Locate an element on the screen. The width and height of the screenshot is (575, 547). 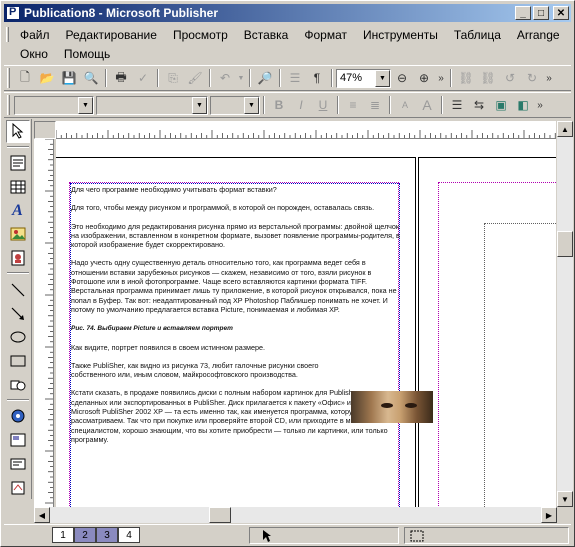
justify-icon: ≣ is located at coordinates (375, 105).